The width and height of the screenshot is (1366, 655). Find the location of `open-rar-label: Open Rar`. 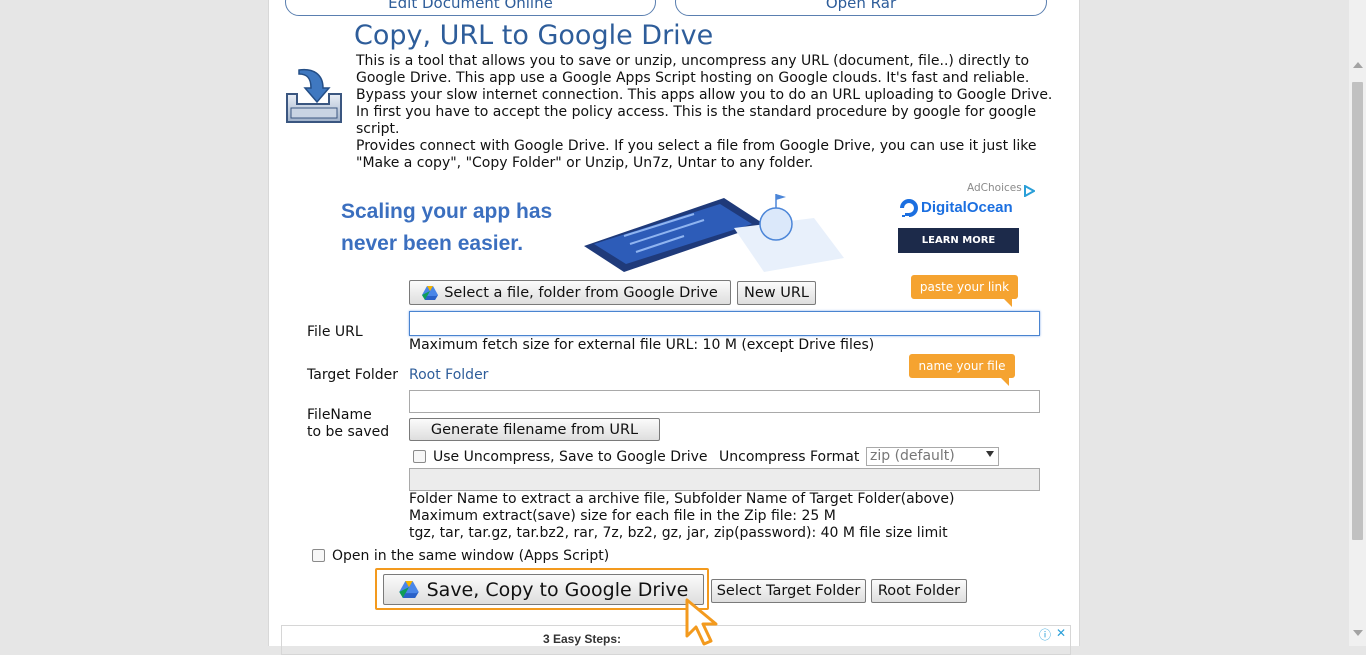

open-rar-label: Open Rar is located at coordinates (861, 6).